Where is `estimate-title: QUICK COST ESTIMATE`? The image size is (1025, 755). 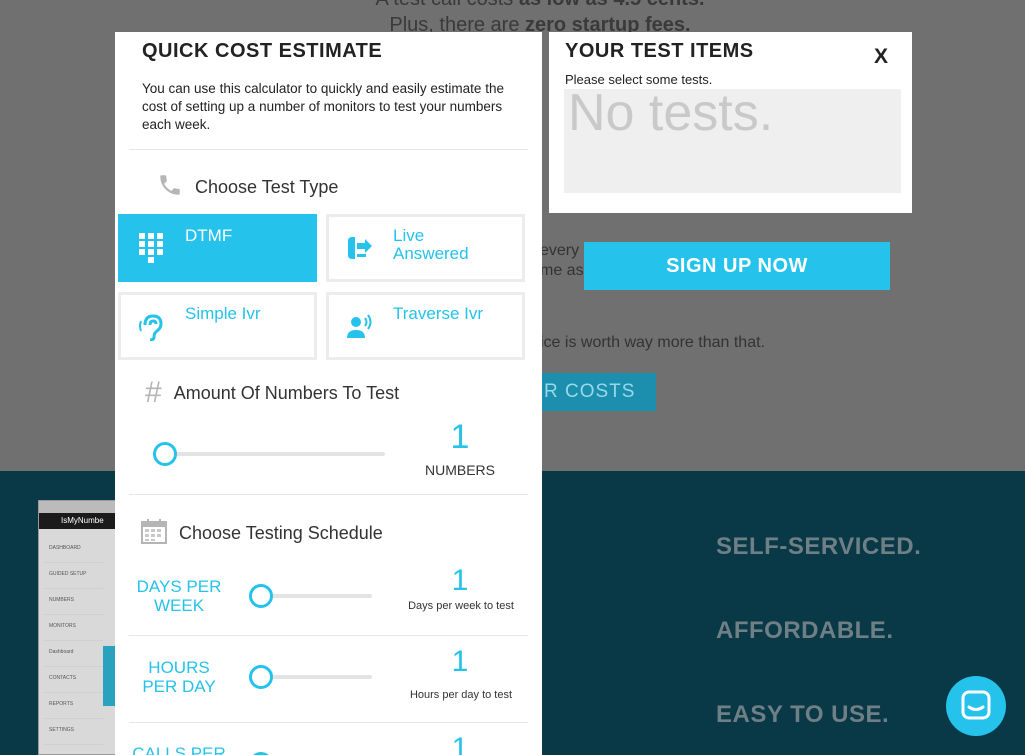 estimate-title: QUICK COST ESTIMATE is located at coordinates (262, 51).